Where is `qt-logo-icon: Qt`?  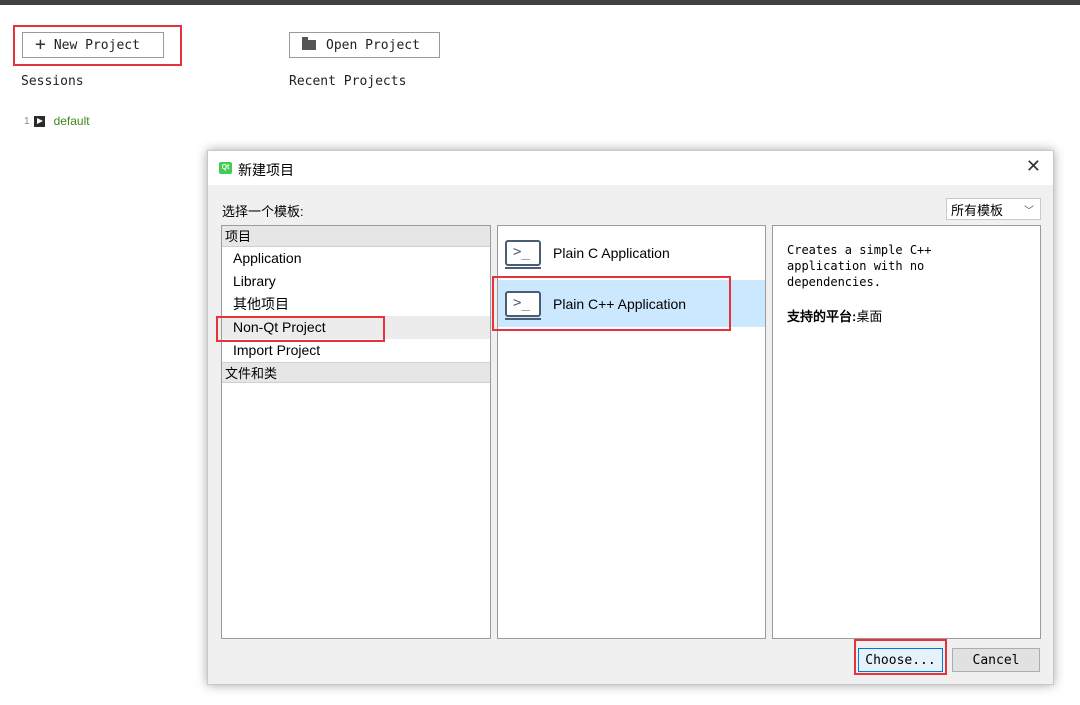 qt-logo-icon: Qt is located at coordinates (225, 168).